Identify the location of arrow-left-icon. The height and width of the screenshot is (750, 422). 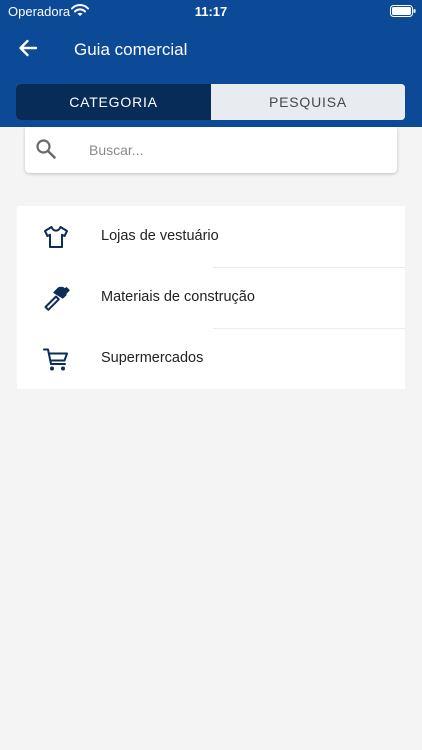
(28, 48).